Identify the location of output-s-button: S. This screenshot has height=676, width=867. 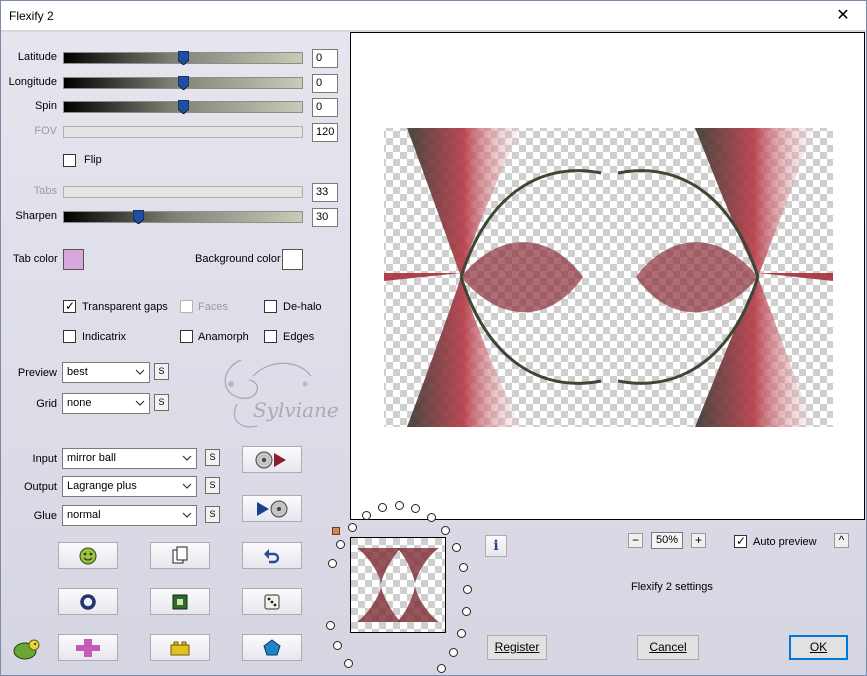
(212, 485).